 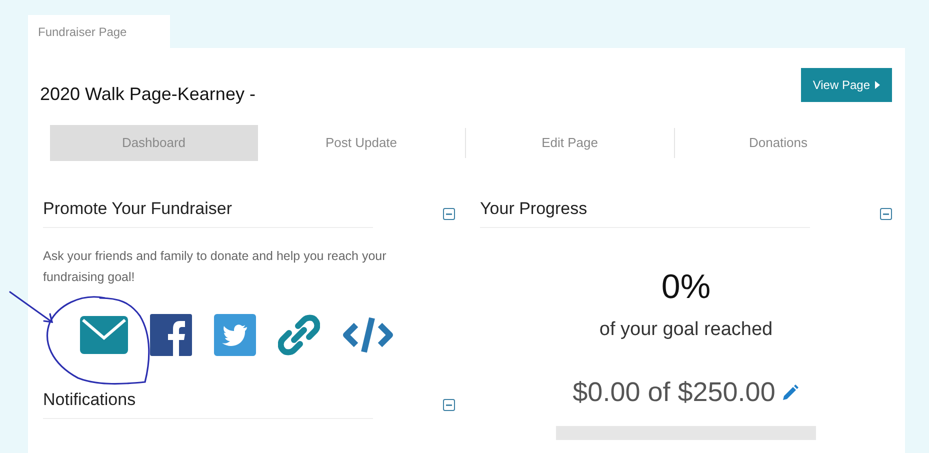 What do you see at coordinates (299, 335) in the screenshot?
I see `link-icon` at bounding box center [299, 335].